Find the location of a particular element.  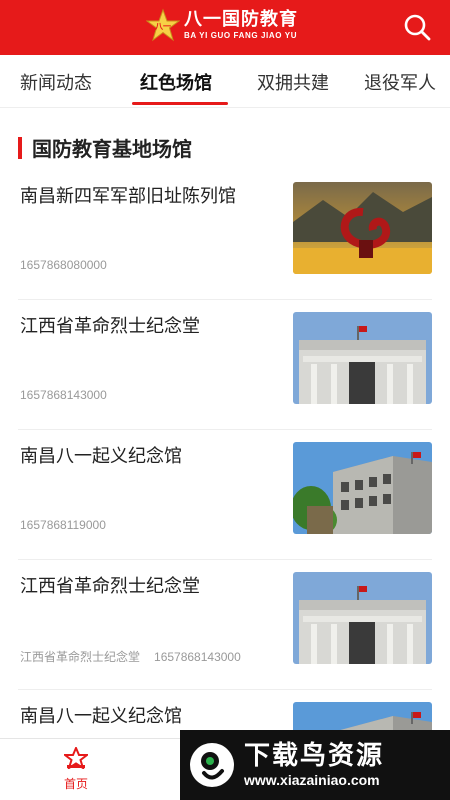

section-title: 国防教育基地场馆 is located at coordinates (112, 149).